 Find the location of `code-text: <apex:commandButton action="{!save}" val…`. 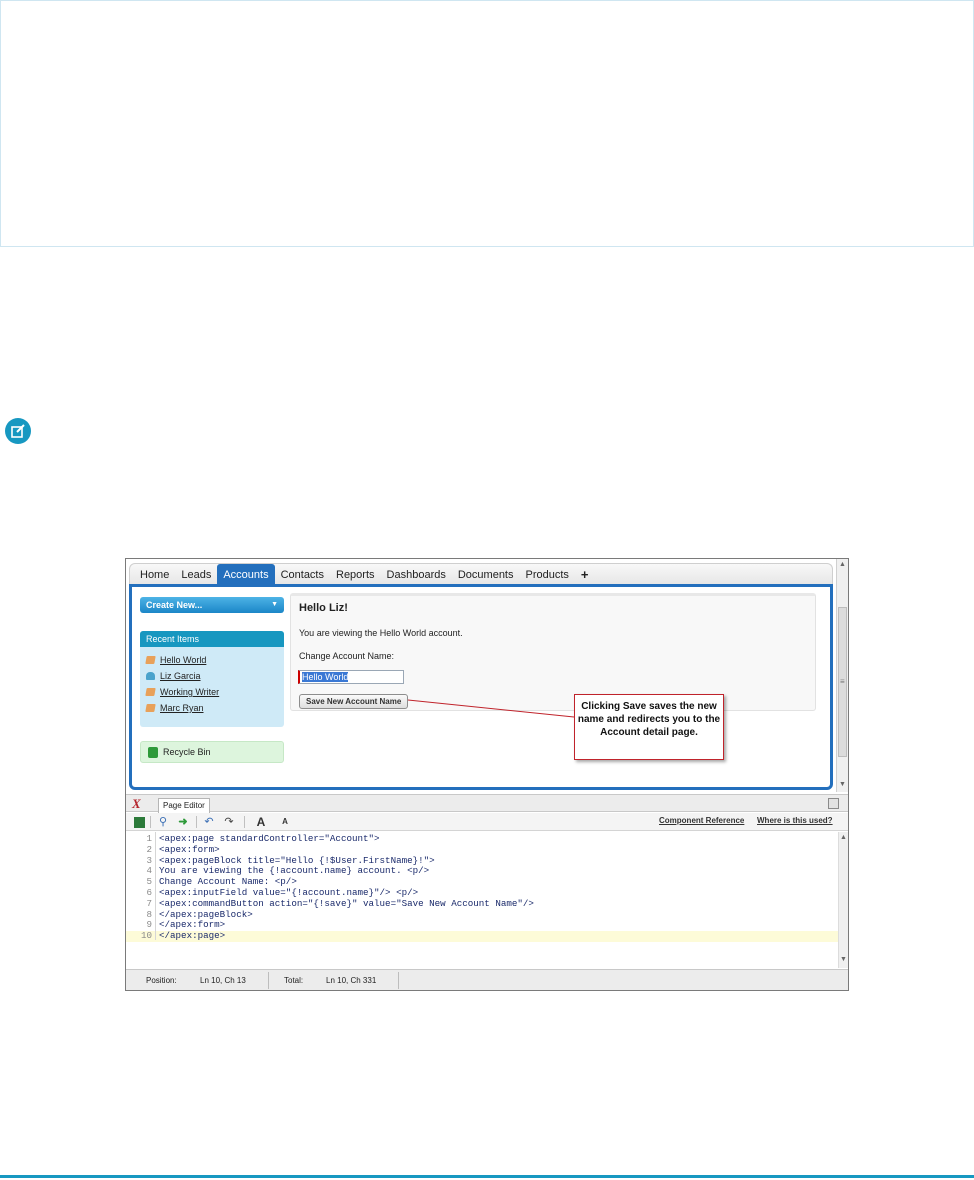

code-text: <apex:commandButton action="{!save}" val… is located at coordinates (346, 903).